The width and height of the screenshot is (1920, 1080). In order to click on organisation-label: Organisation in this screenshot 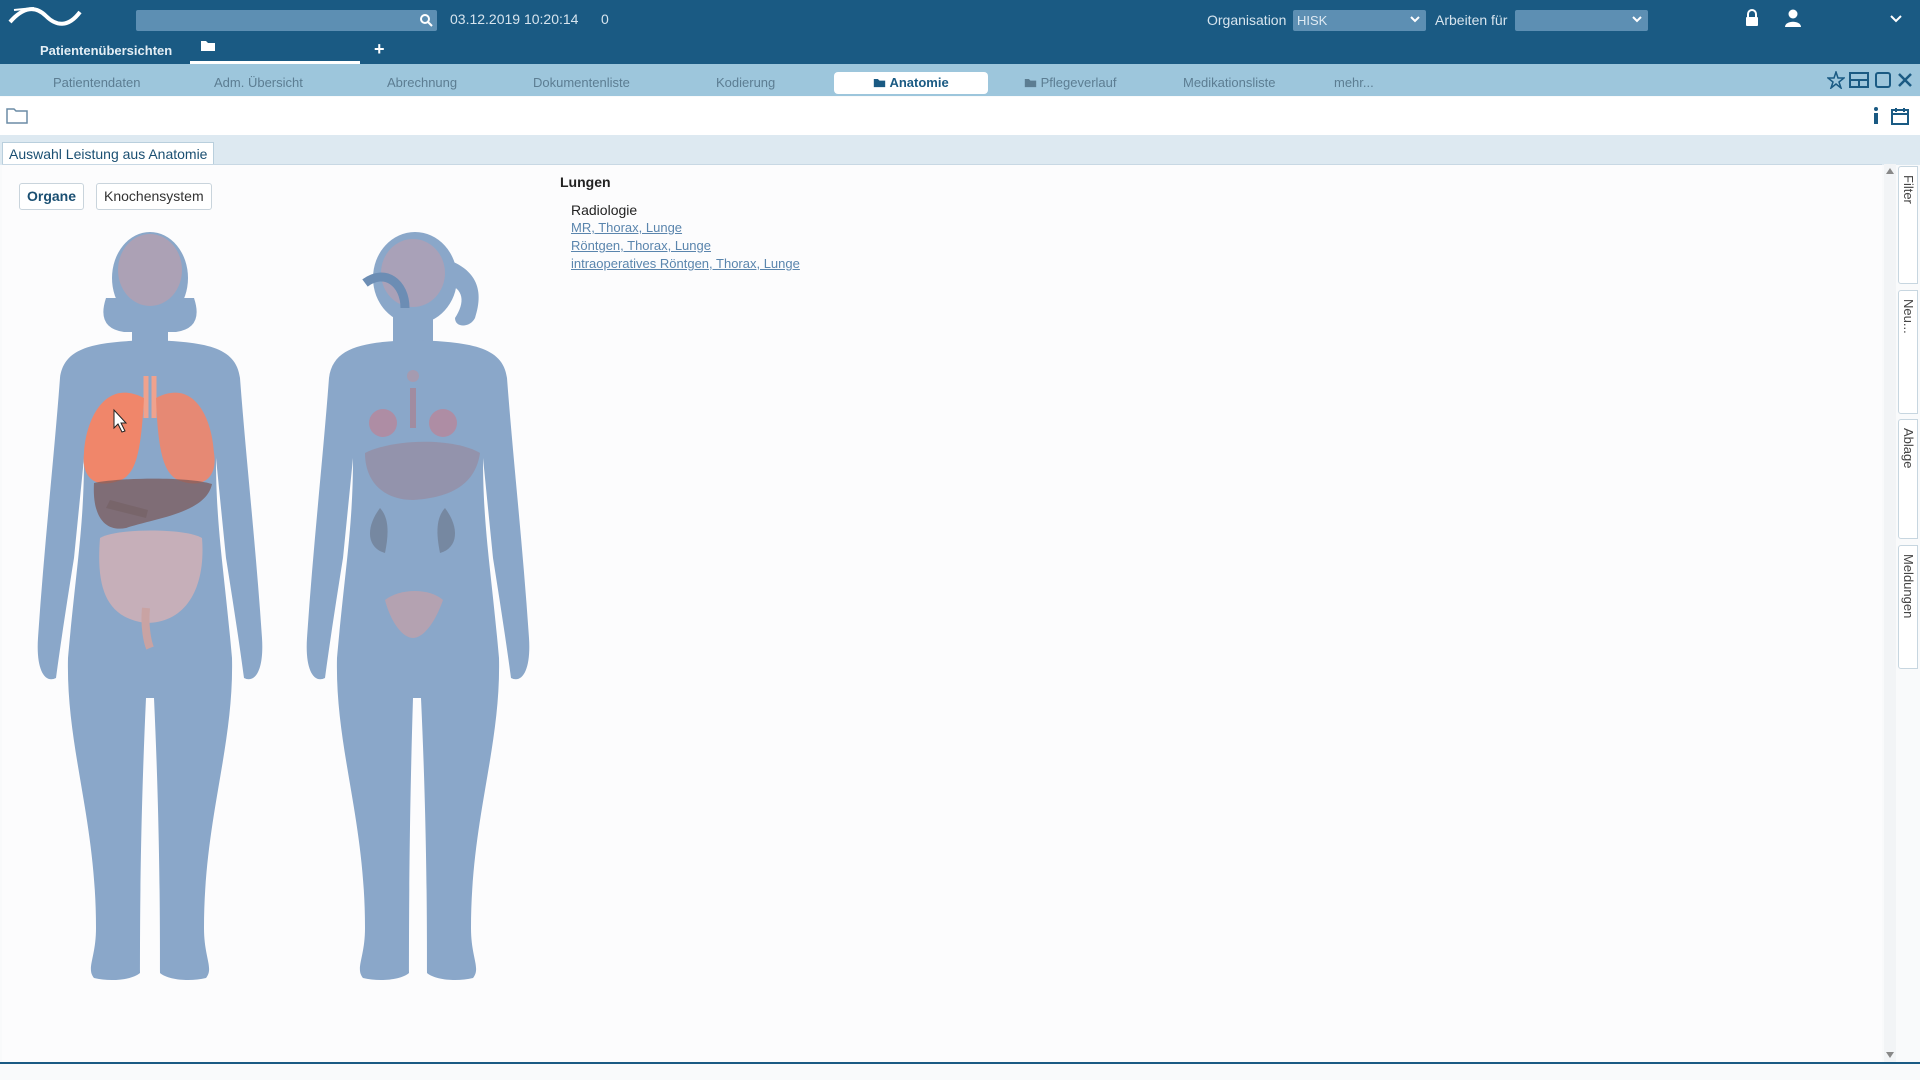, I will do `click(1247, 20)`.